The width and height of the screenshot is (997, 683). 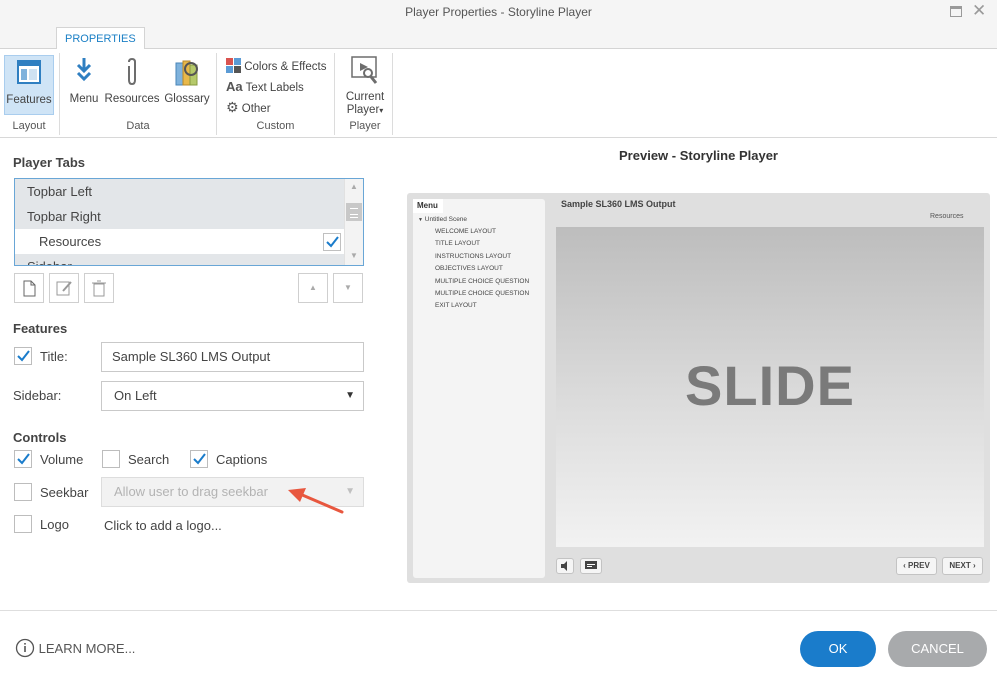 I want to click on current-player-label-2: Player▾, so click(x=365, y=110).